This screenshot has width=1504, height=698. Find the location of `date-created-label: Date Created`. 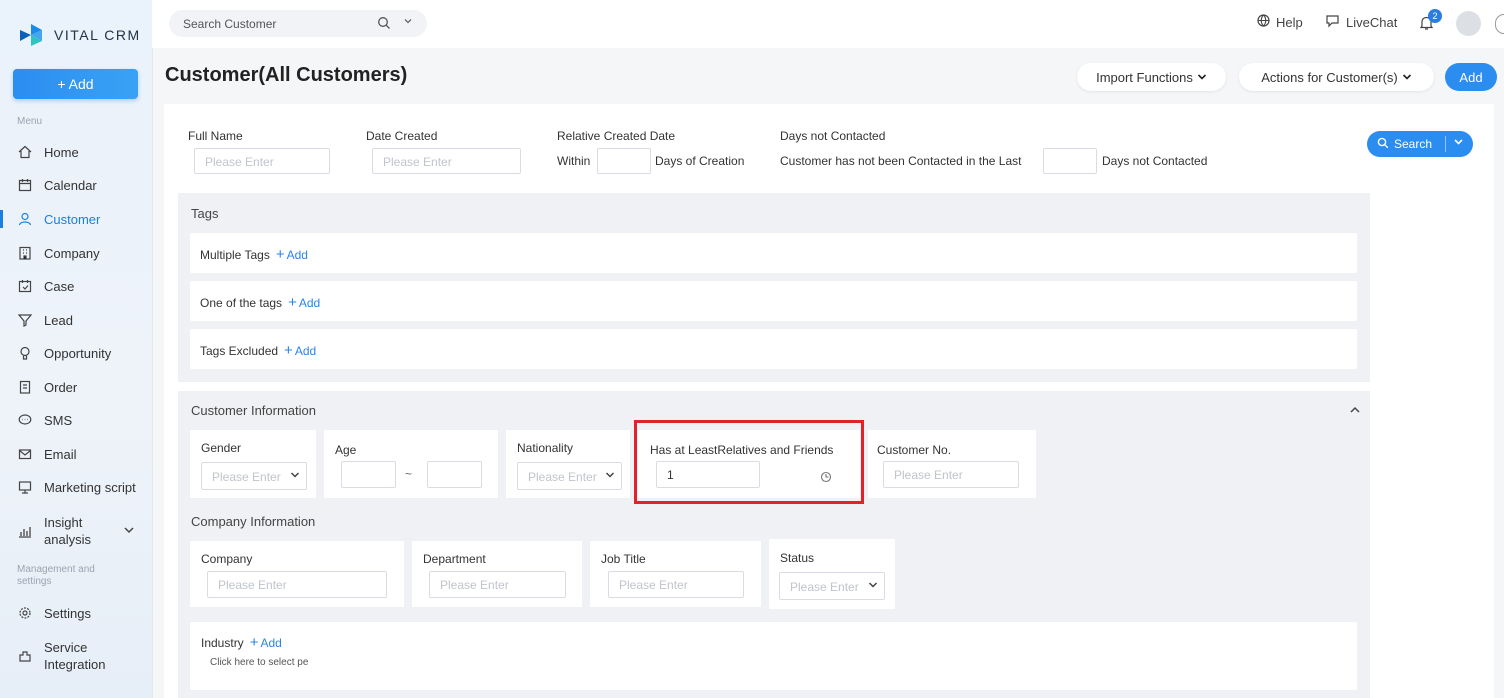

date-created-label: Date Created is located at coordinates (402, 136).